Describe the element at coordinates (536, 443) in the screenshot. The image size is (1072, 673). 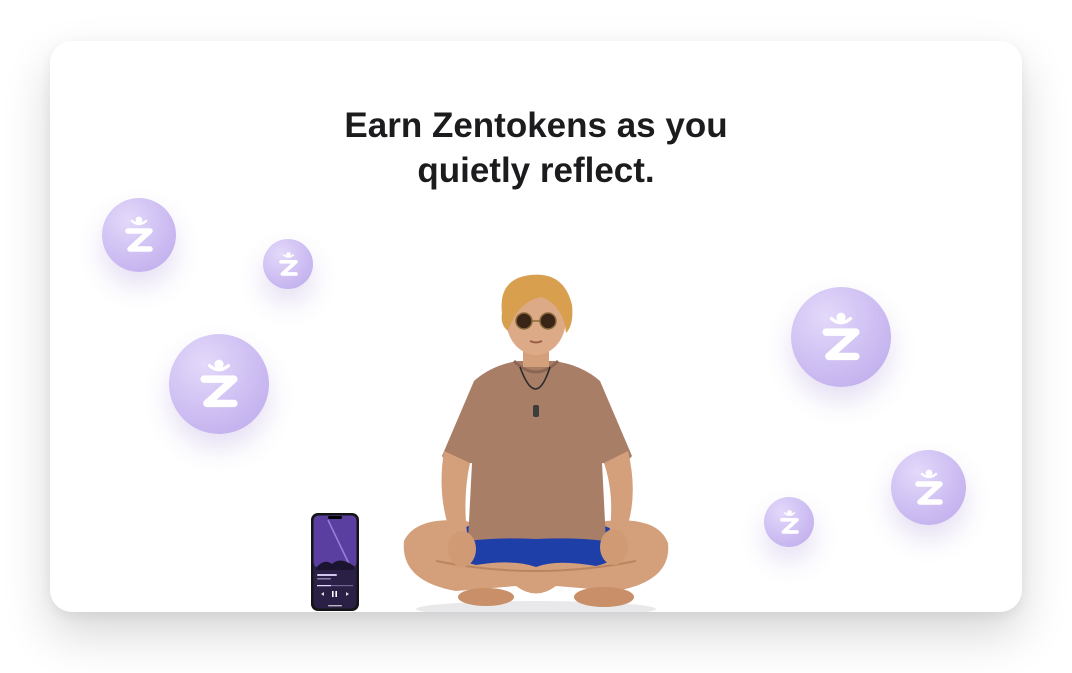
I see `meditating-person-image` at that location.